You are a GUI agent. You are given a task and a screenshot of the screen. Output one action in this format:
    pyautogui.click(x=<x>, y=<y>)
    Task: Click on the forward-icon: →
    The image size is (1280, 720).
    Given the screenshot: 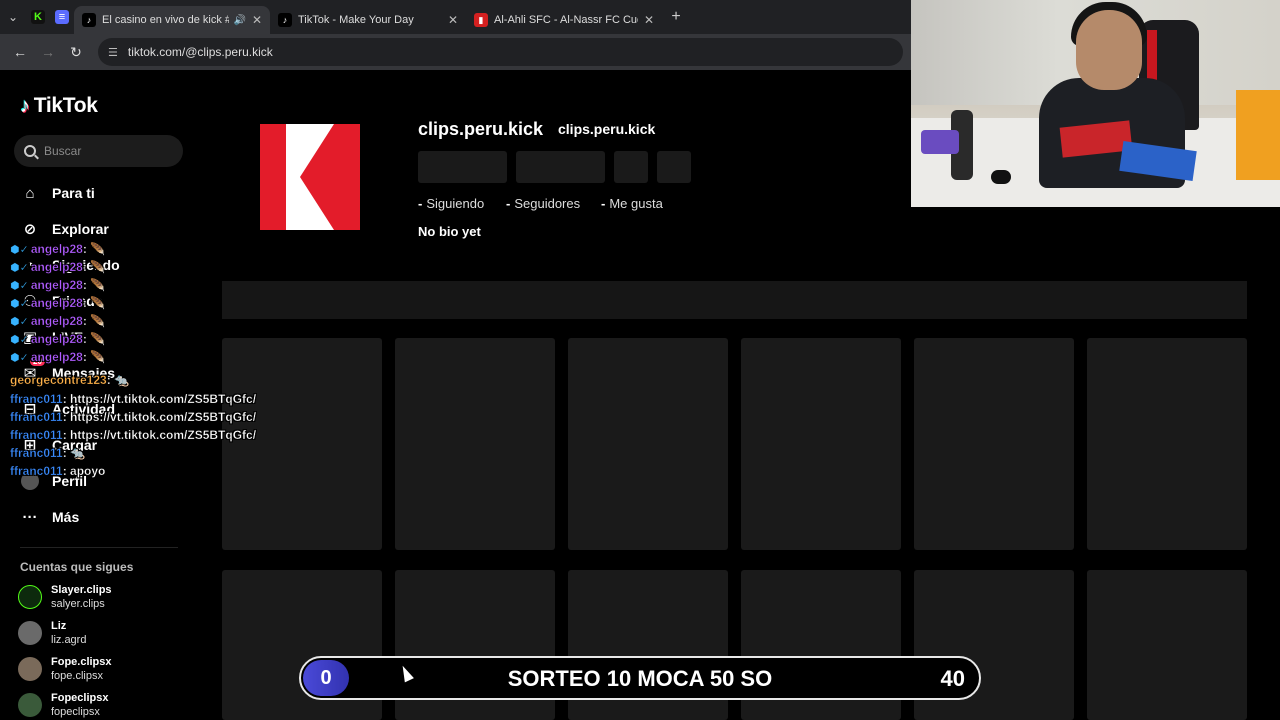 What is the action you would take?
    pyautogui.click(x=48, y=52)
    